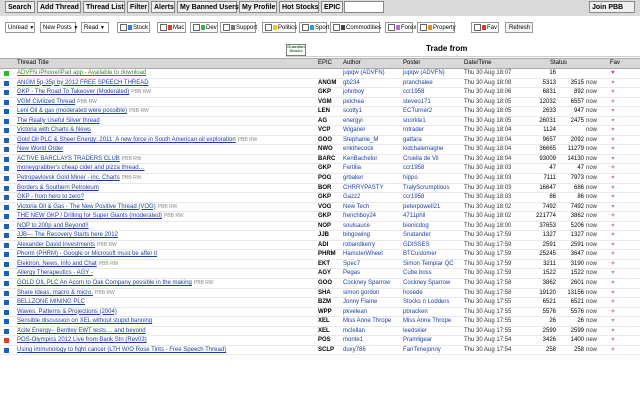  Describe the element at coordinates (433, 321) in the screenshot. I see `poster-cell: Miss Anne Thrope` at that location.